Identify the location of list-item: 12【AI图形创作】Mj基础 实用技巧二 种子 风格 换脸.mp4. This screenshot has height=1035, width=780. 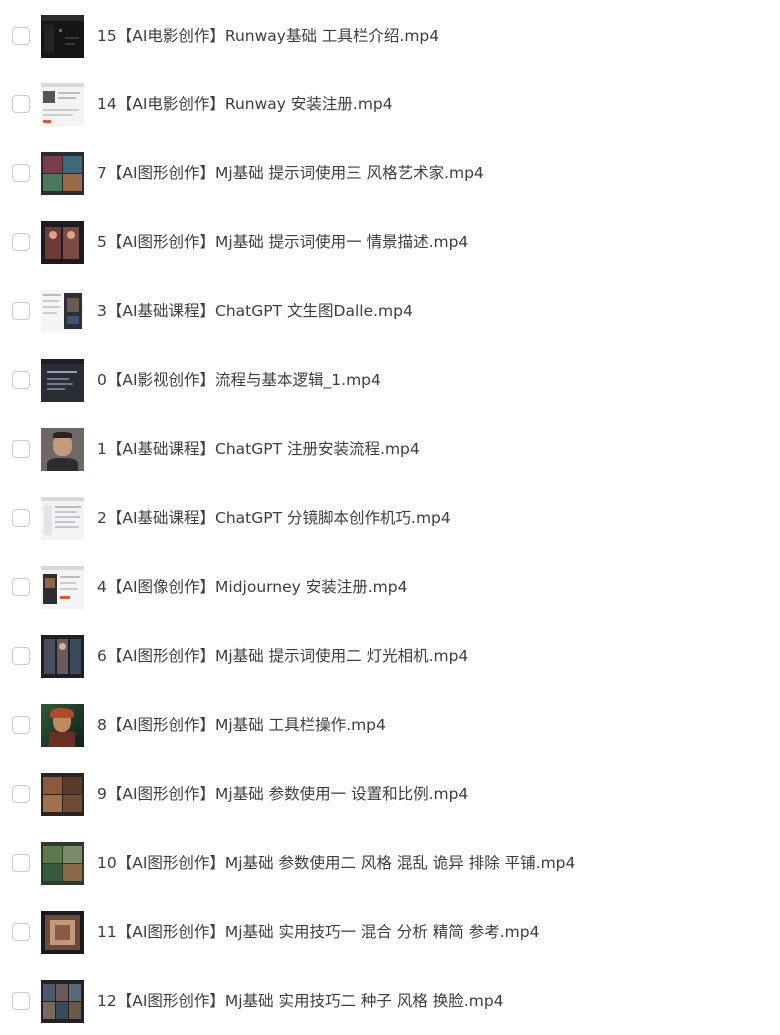
(390, 1001).